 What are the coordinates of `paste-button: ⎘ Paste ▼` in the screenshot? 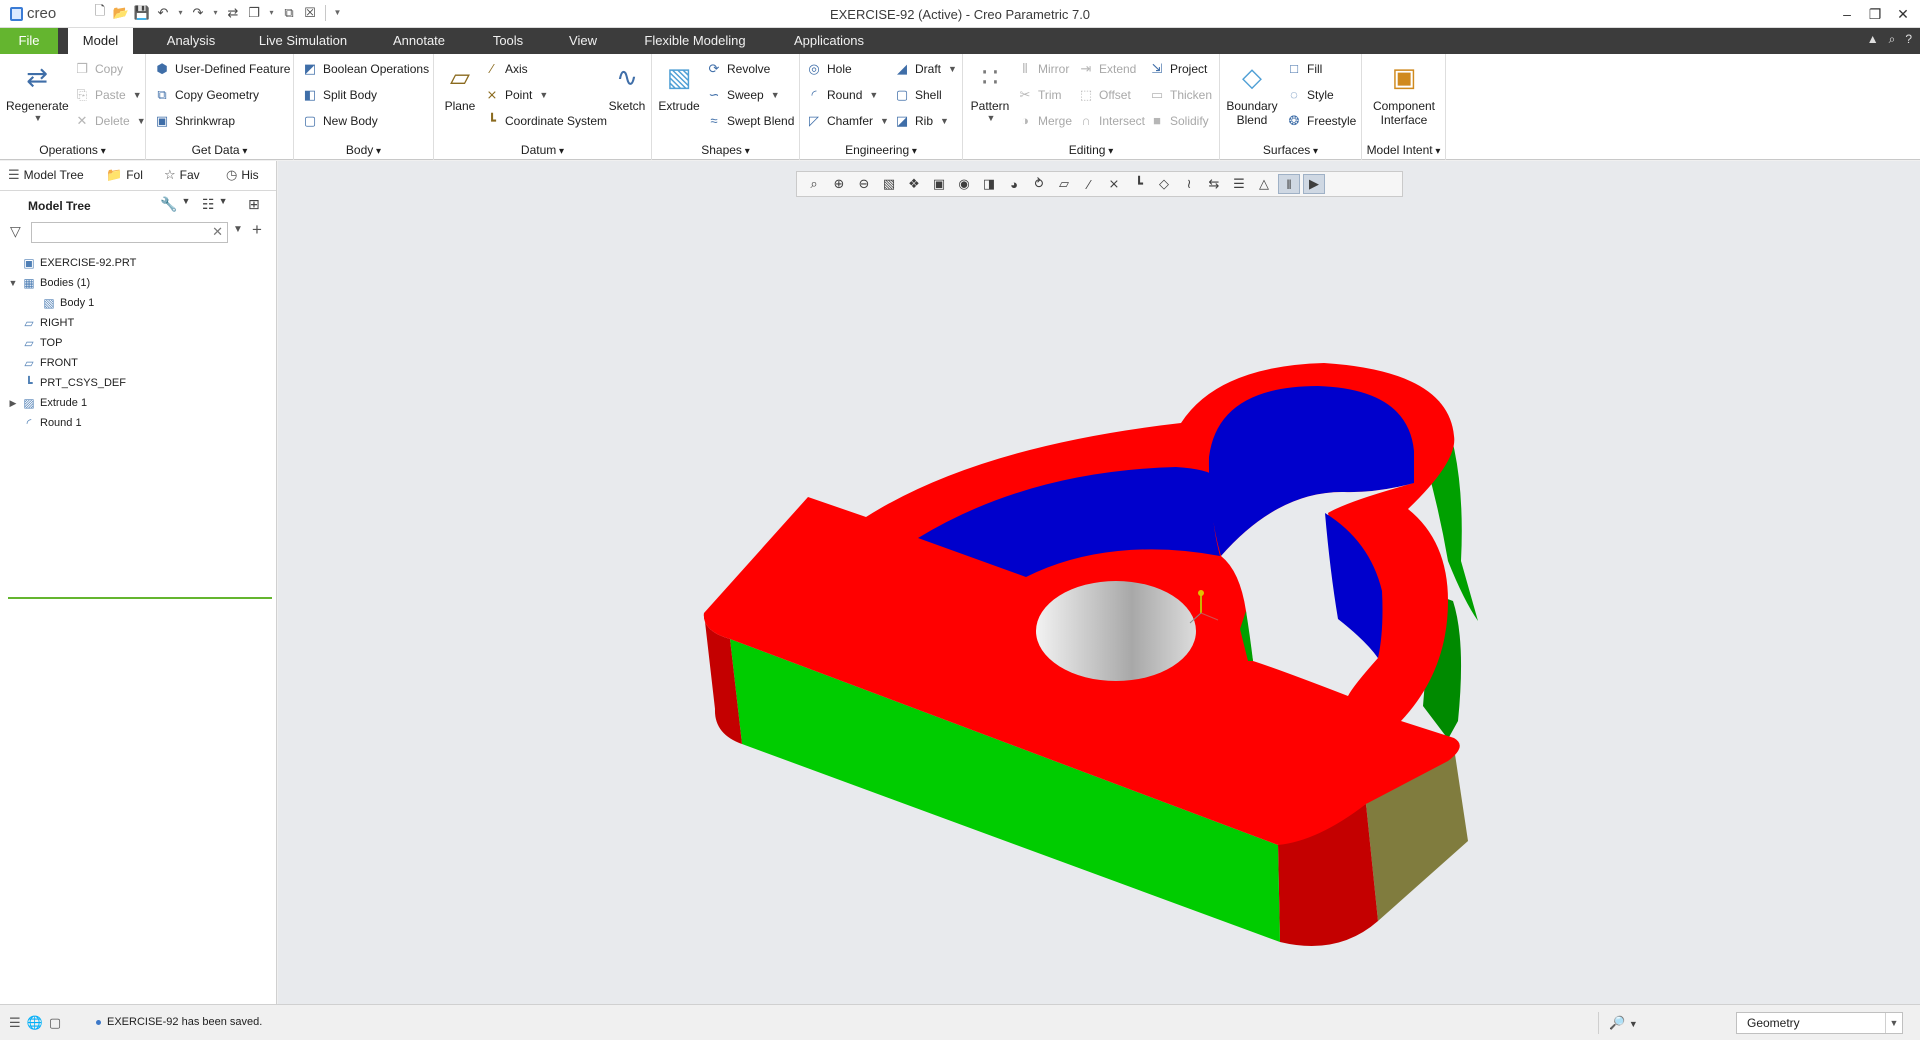 It's located at (108, 95).